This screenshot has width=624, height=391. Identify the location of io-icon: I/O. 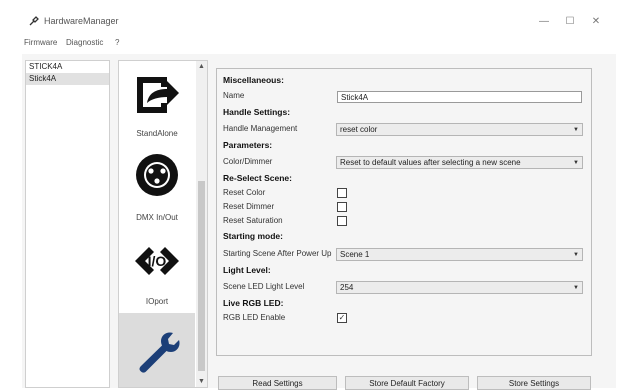
(157, 261).